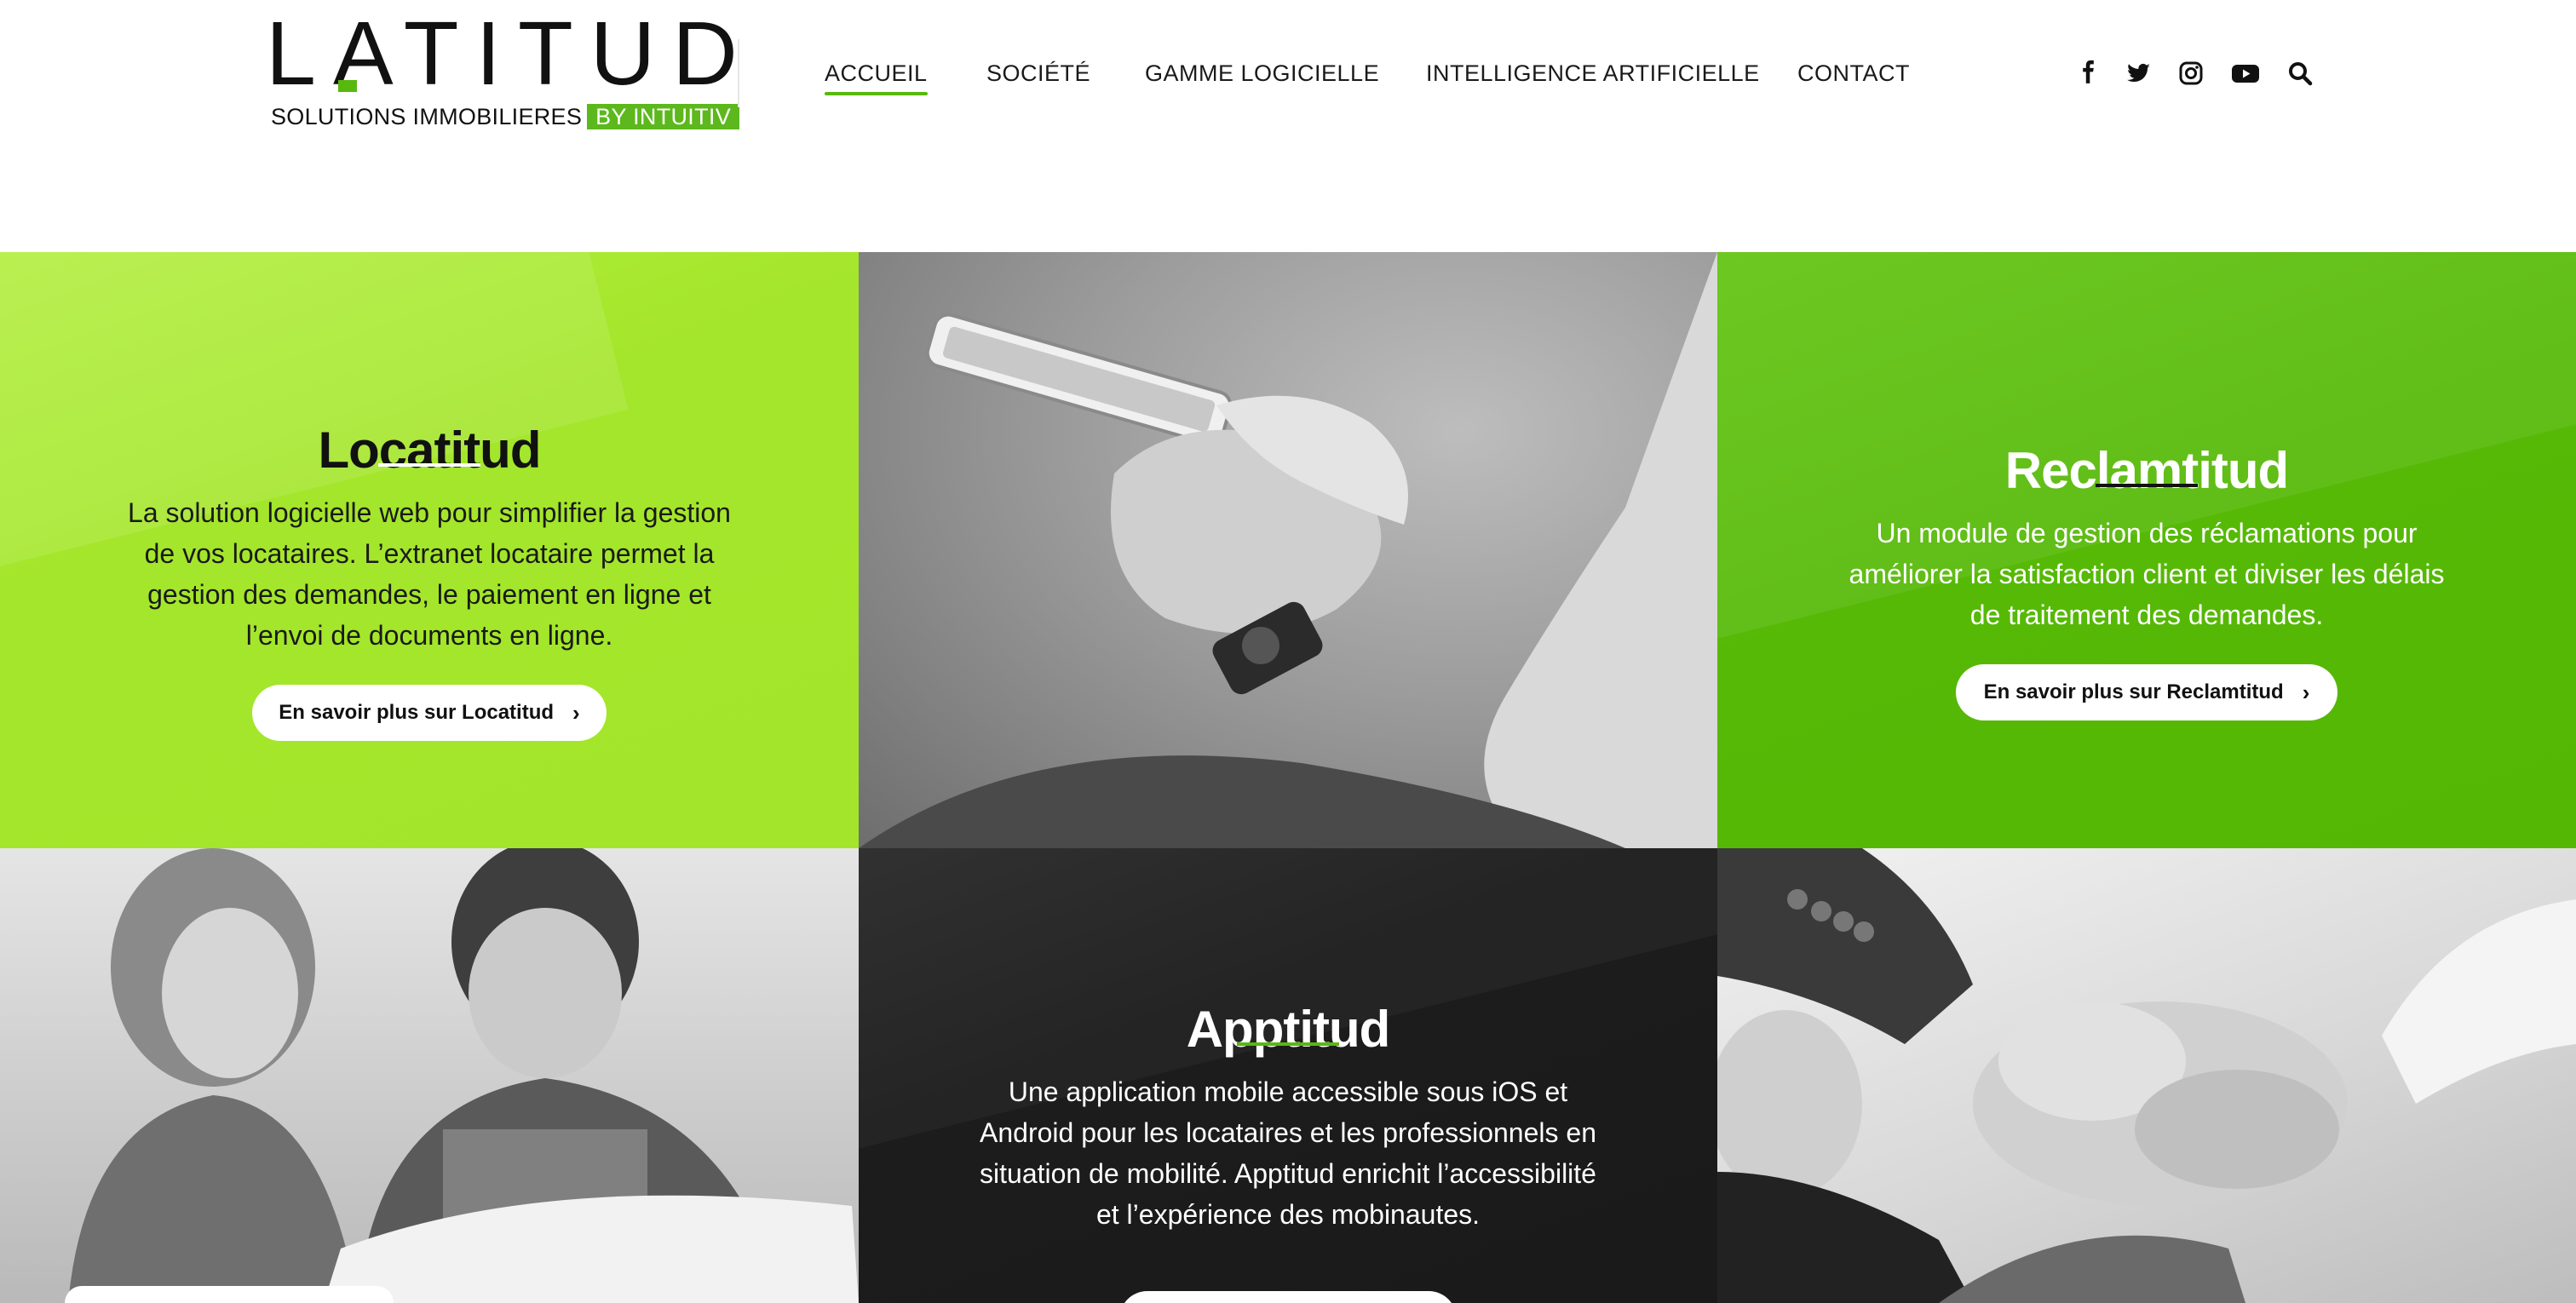 The image size is (2576, 1303). What do you see at coordinates (1288, 1044) in the screenshot?
I see `apptitud-title-rule` at bounding box center [1288, 1044].